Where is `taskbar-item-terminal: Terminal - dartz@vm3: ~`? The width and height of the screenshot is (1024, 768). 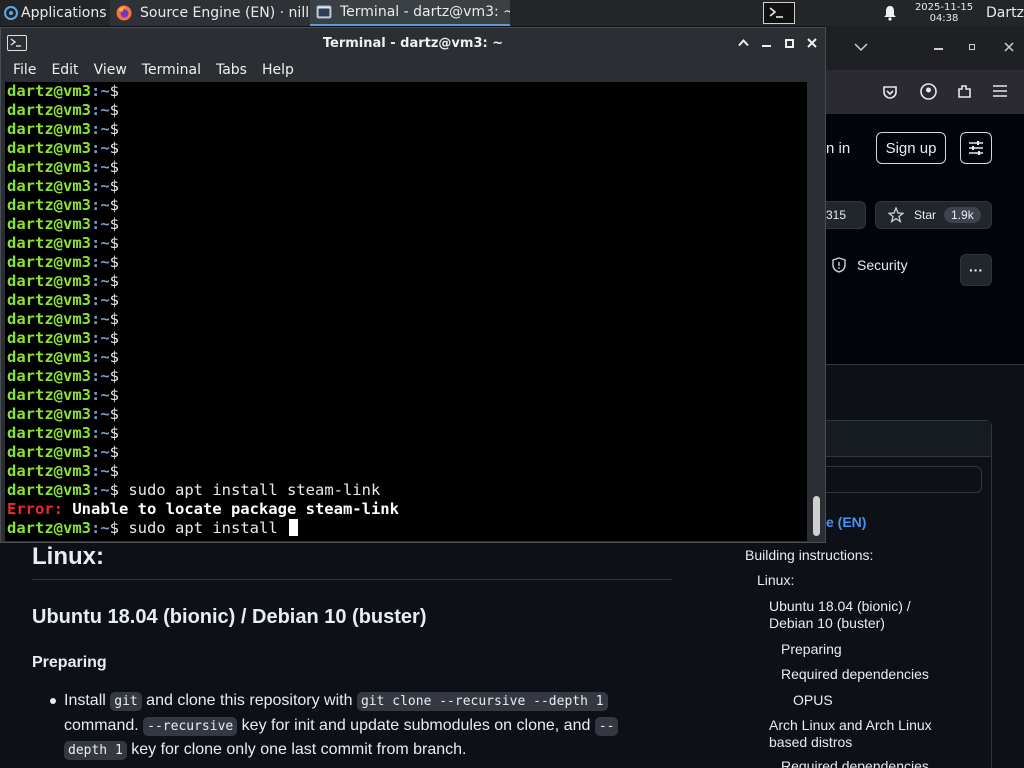 taskbar-item-terminal: Terminal - dartz@vm3: ~ is located at coordinates (410, 13).